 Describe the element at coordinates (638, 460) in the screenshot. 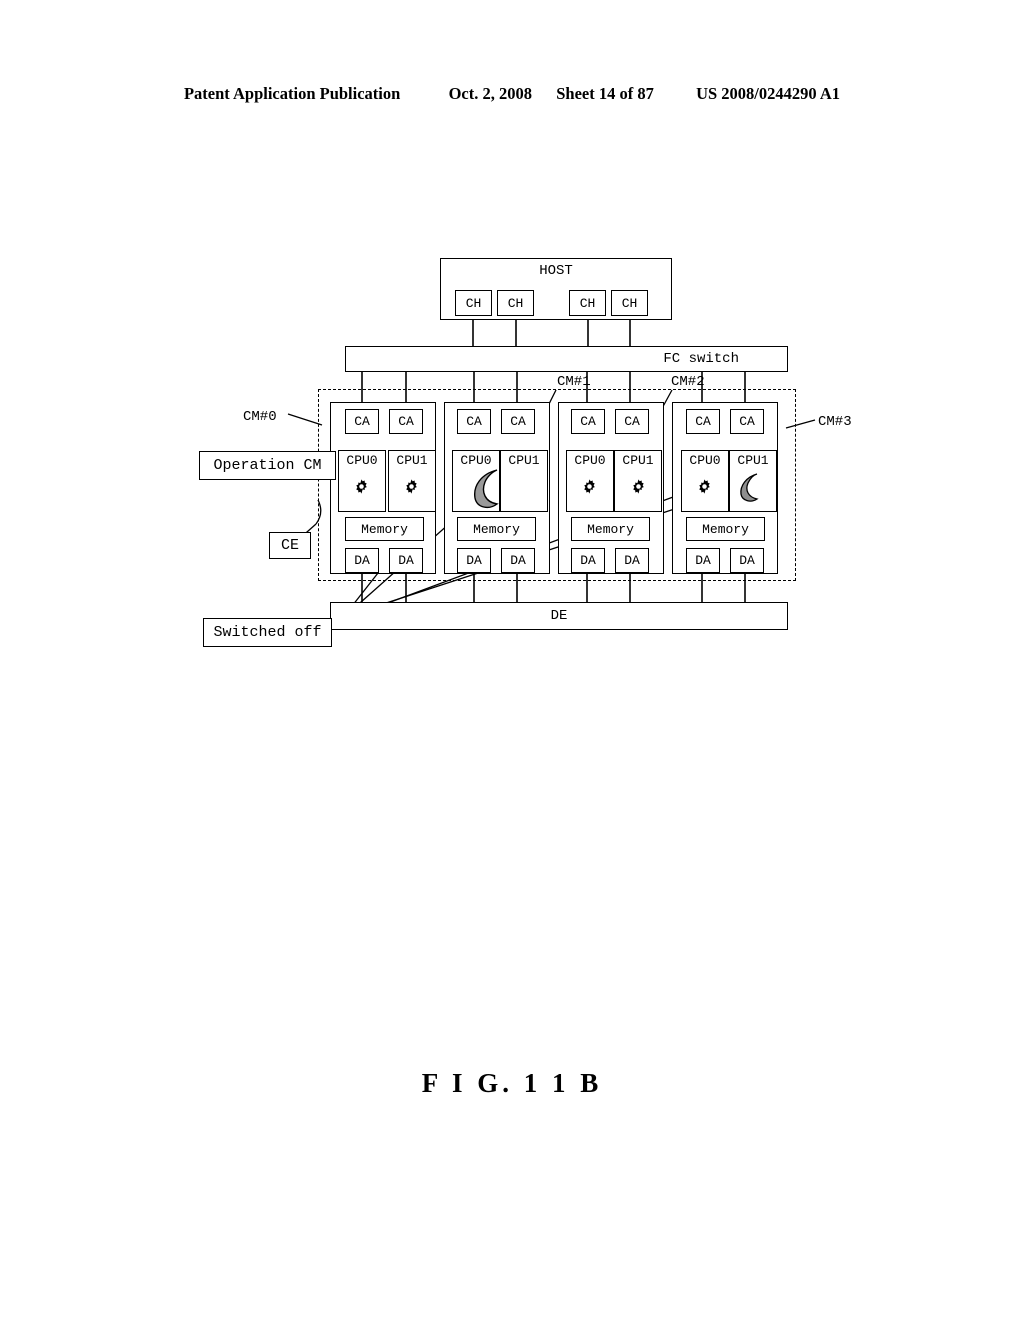

I see `cm2-cpu1-label: CPU1` at that location.